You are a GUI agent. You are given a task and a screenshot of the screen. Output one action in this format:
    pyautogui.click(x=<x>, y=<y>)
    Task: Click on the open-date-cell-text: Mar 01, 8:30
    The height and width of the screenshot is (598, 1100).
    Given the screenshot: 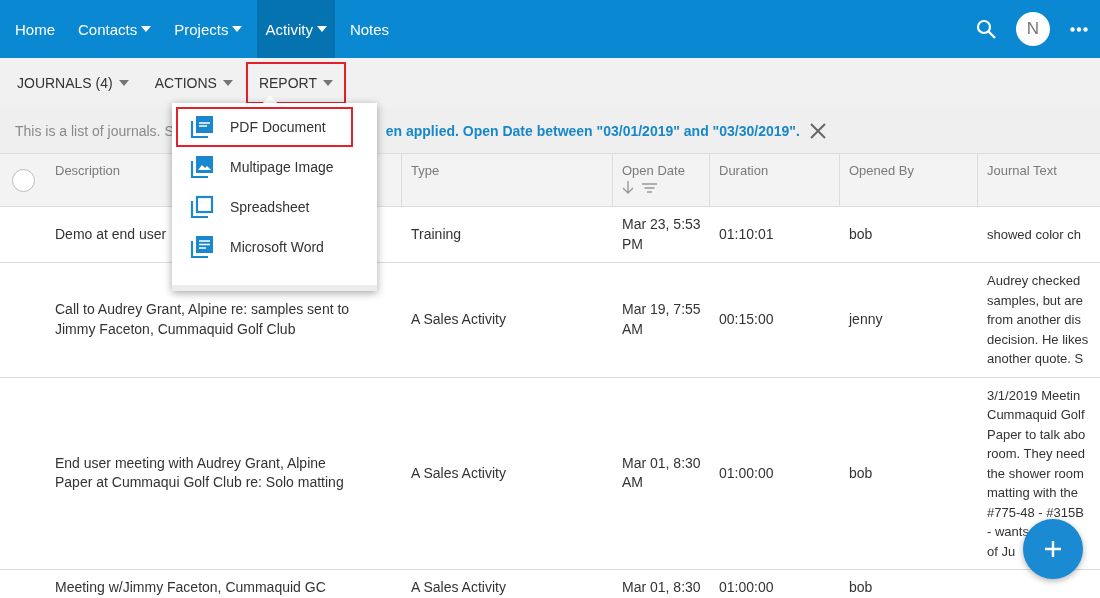 What is the action you would take?
    pyautogui.click(x=661, y=587)
    